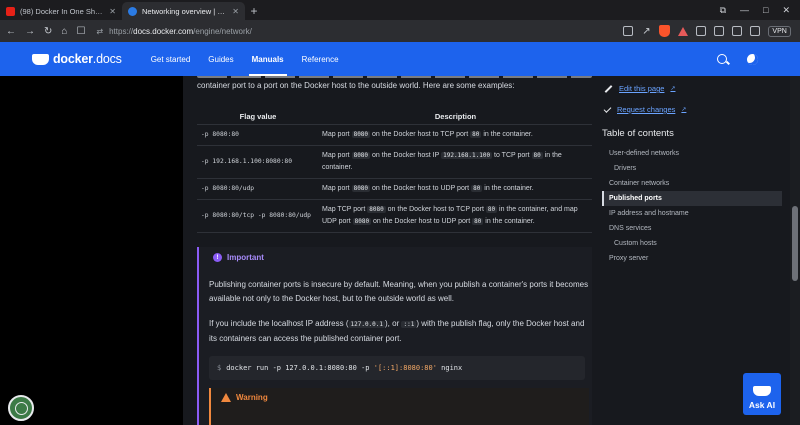 This screenshot has width=800, height=425. What do you see at coordinates (692, 258) in the screenshot?
I see `toc-item-proxy-server: Proxy server` at bounding box center [692, 258].